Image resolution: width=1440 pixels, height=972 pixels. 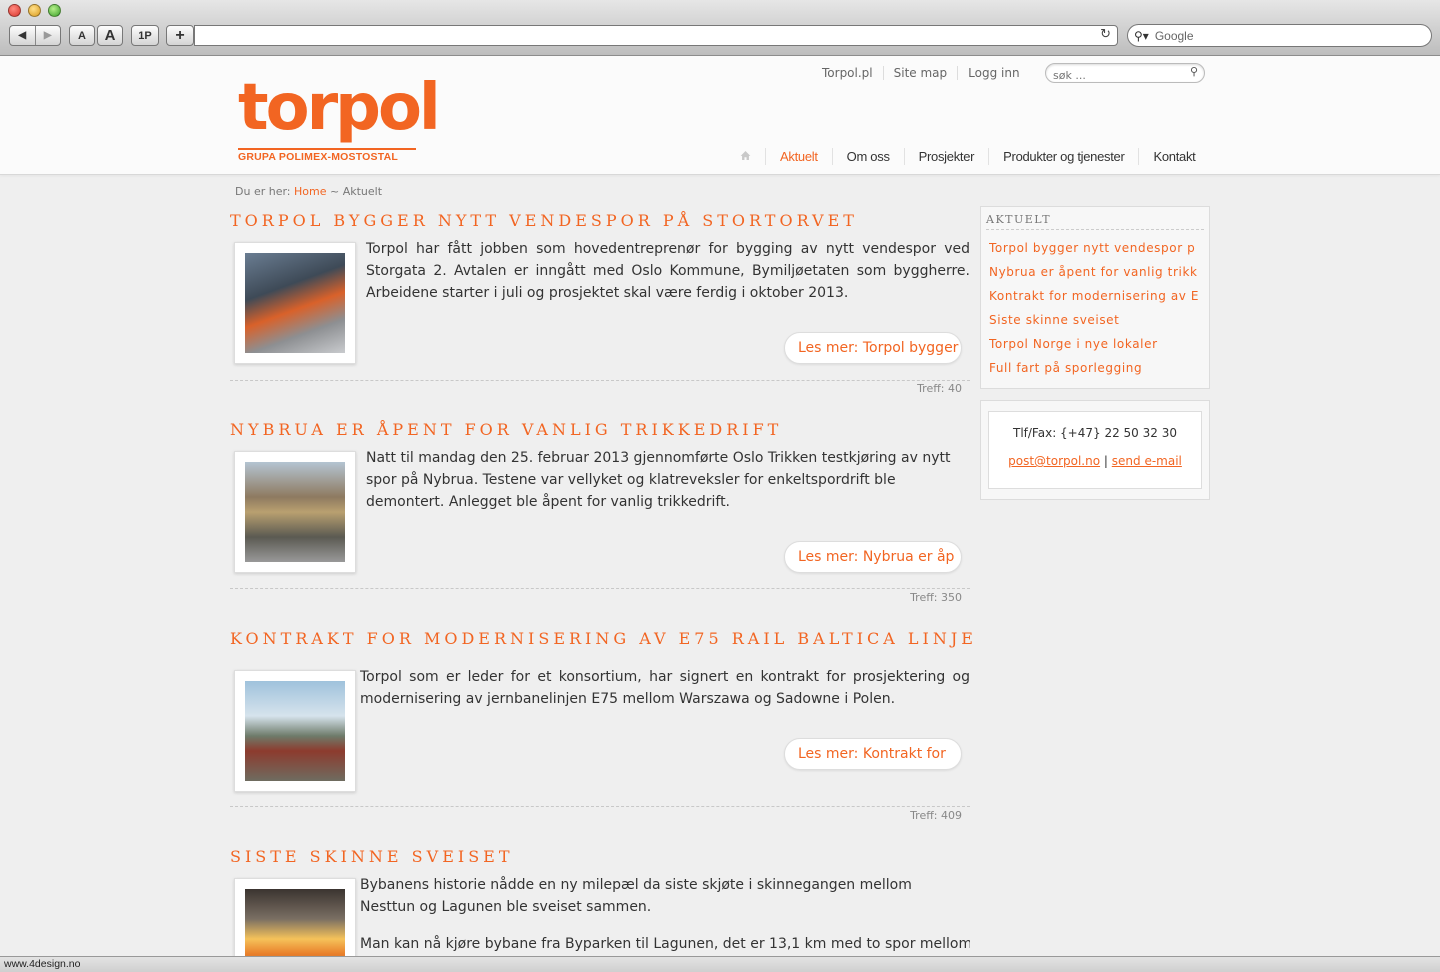 I want to click on contact-links: post@torpol.no | send e-mail, so click(x=1095, y=461).